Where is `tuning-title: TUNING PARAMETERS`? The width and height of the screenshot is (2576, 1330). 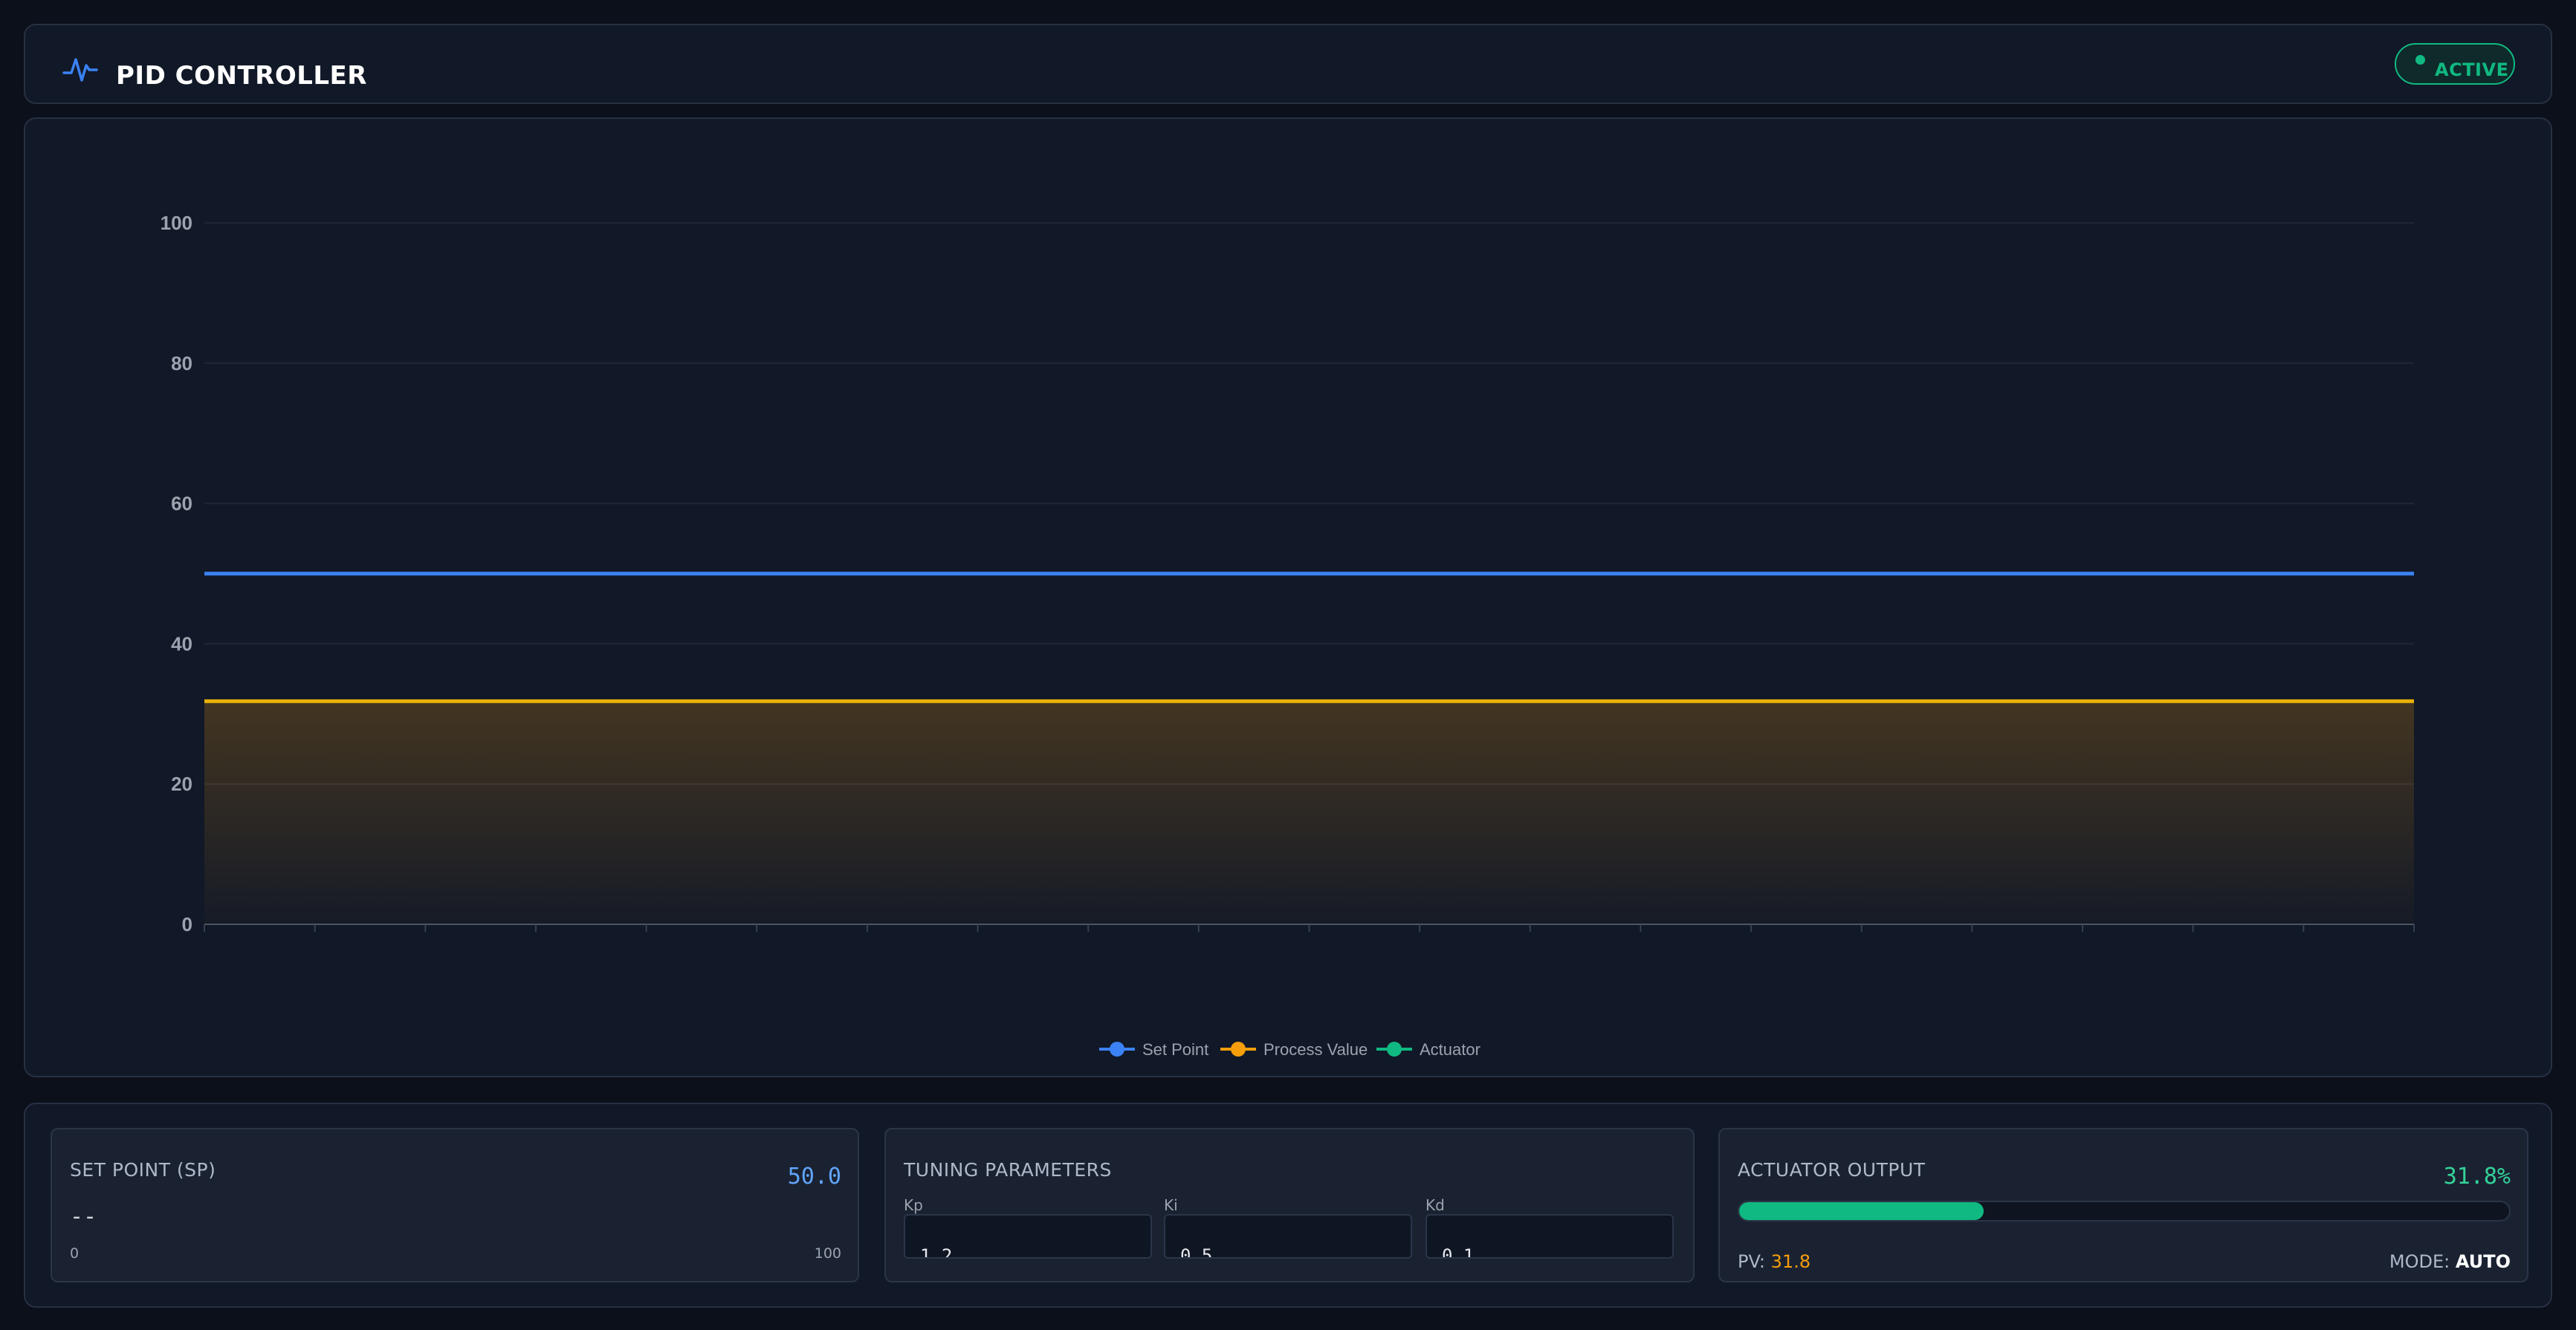 tuning-title: TUNING PARAMETERS is located at coordinates (1008, 1170).